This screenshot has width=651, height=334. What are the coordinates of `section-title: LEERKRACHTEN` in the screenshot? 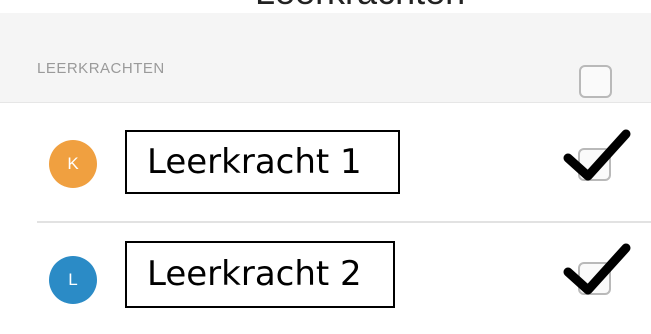 It's located at (101, 68).